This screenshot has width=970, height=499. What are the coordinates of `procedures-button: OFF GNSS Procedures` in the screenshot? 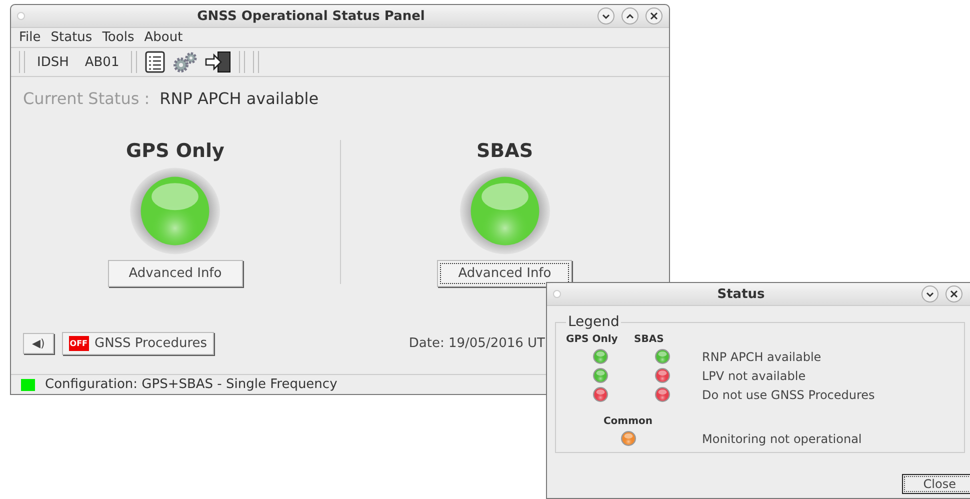 It's located at (138, 343).